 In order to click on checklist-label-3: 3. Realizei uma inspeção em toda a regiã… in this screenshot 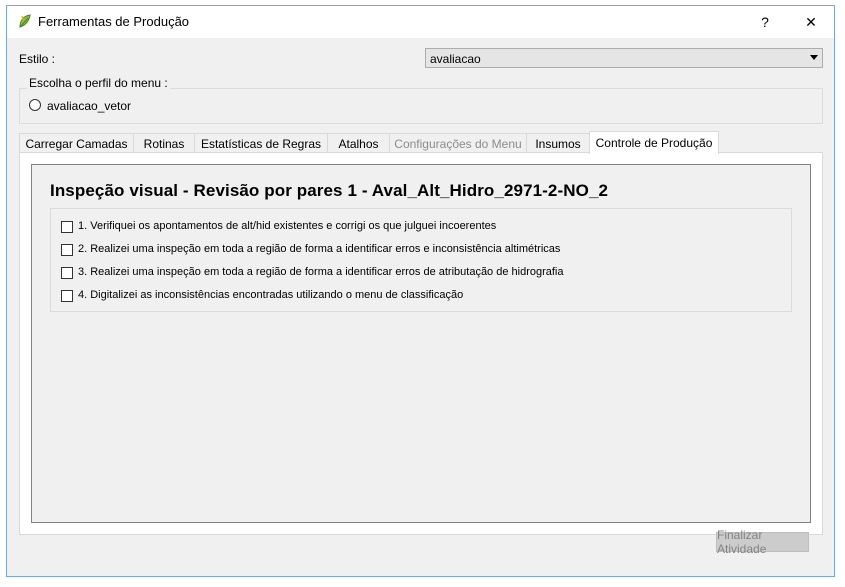, I will do `click(321, 272)`.